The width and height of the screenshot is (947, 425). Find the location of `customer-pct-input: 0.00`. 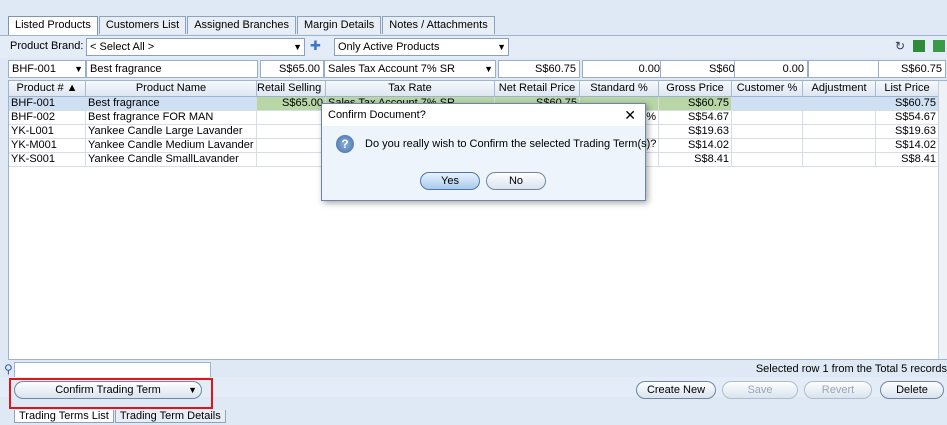

customer-pct-input: 0.00 is located at coordinates (771, 69).